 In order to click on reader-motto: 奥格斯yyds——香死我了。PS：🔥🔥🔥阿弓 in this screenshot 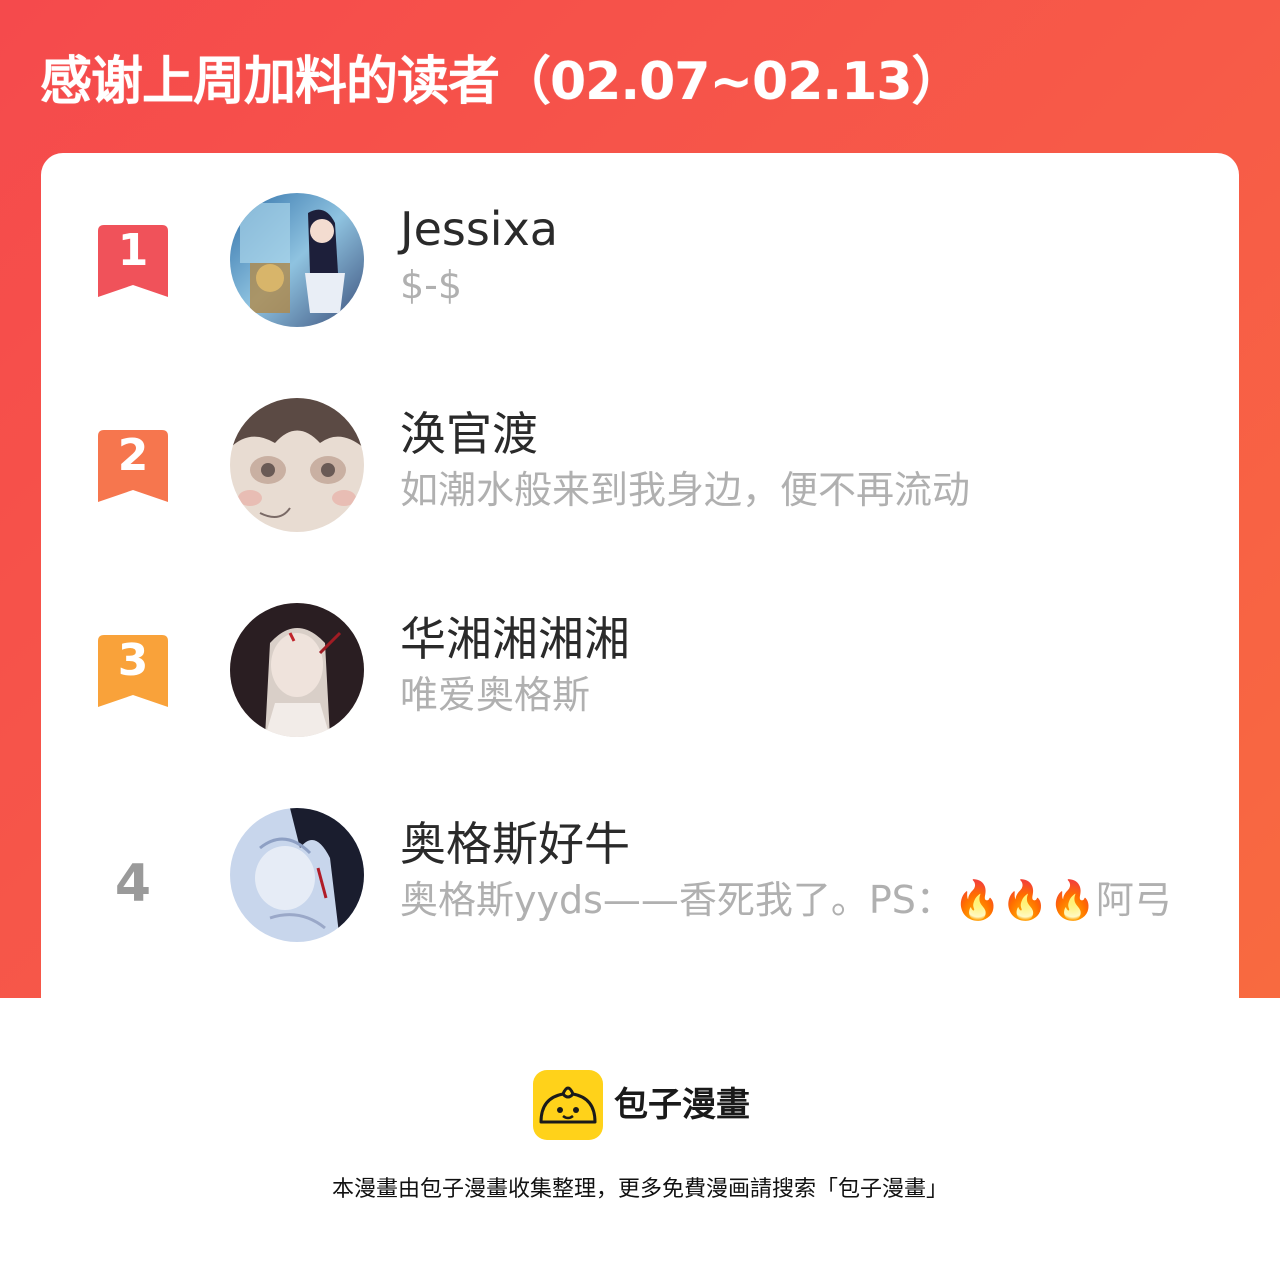, I will do `click(786, 900)`.